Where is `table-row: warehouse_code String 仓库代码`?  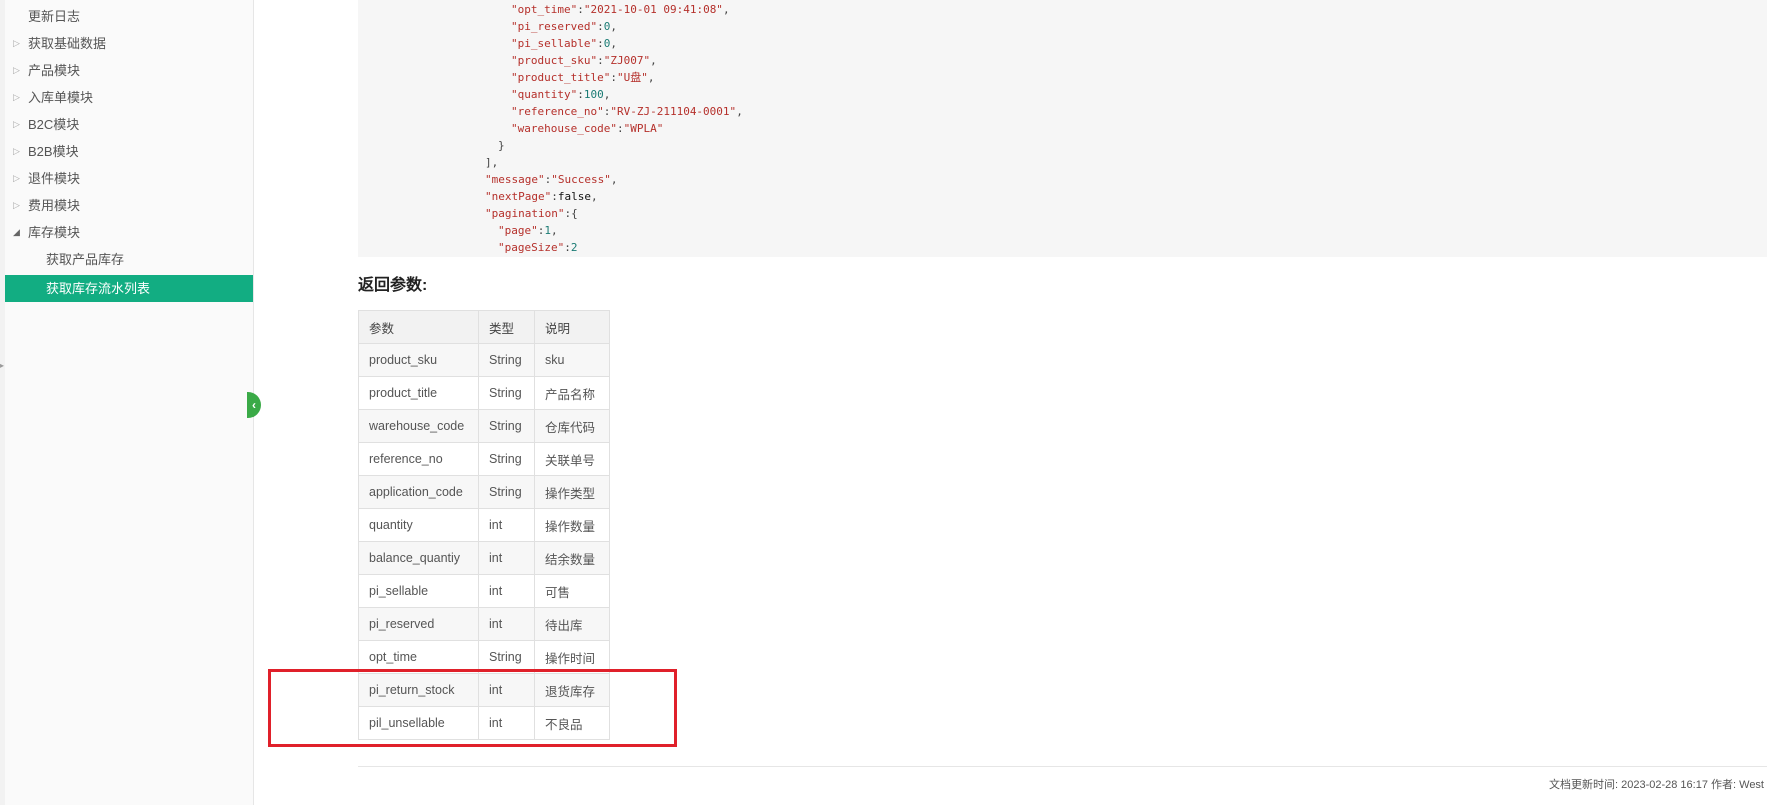 table-row: warehouse_code String 仓库代码 is located at coordinates (484, 426).